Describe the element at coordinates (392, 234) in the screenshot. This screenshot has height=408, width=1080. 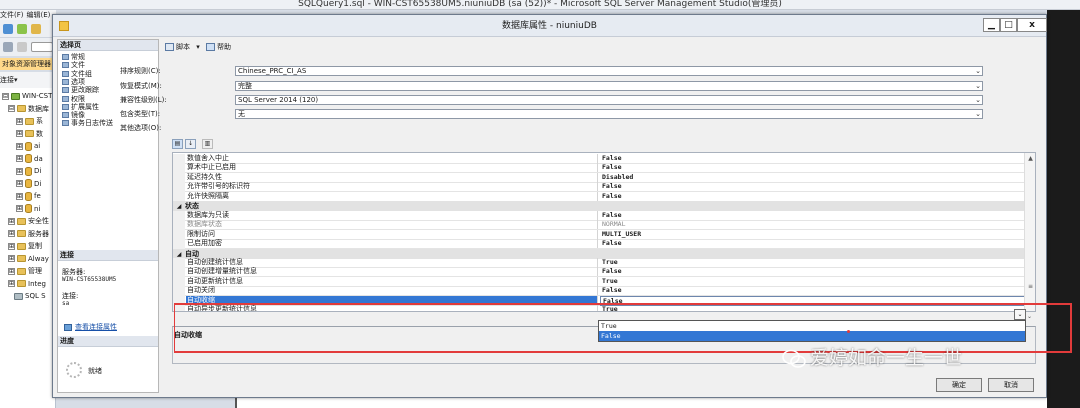
I see `property-name: 限制访问` at that location.